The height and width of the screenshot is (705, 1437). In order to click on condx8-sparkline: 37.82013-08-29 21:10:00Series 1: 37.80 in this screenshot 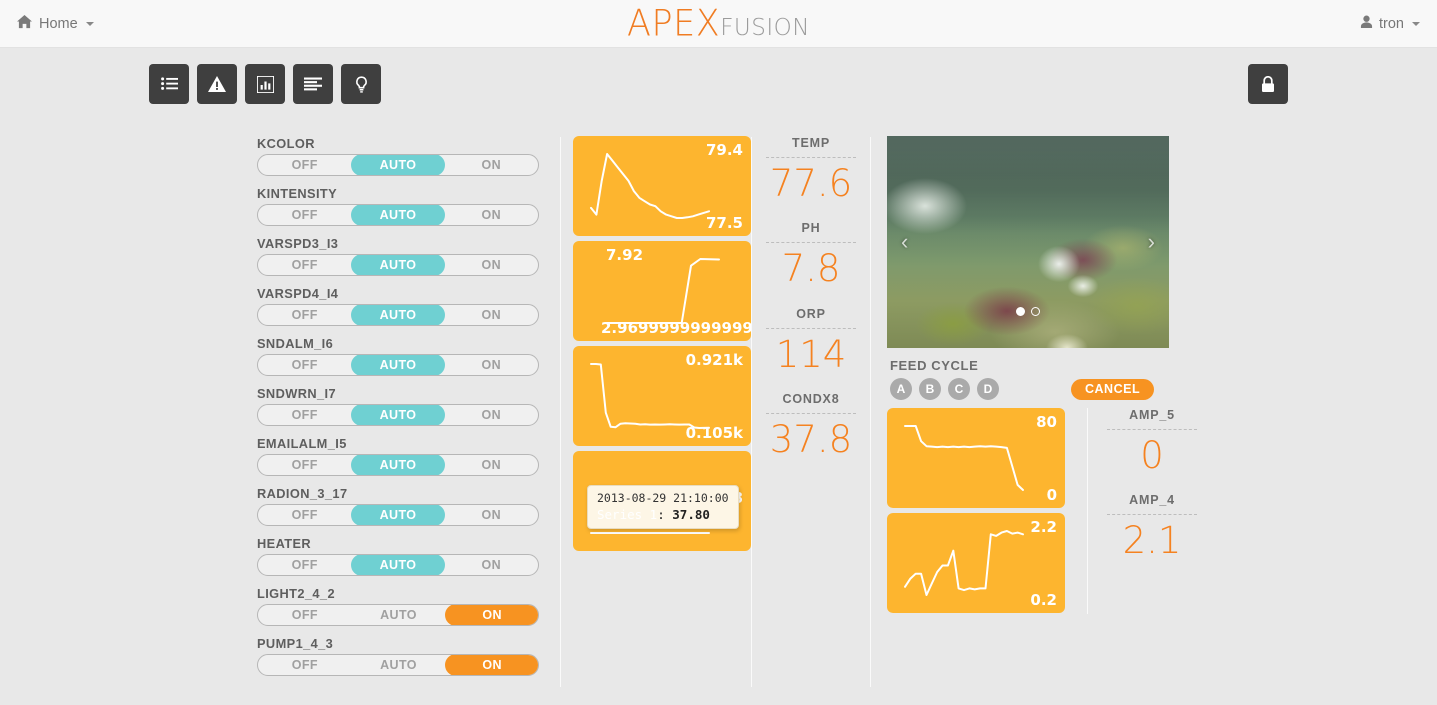, I will do `click(662, 501)`.